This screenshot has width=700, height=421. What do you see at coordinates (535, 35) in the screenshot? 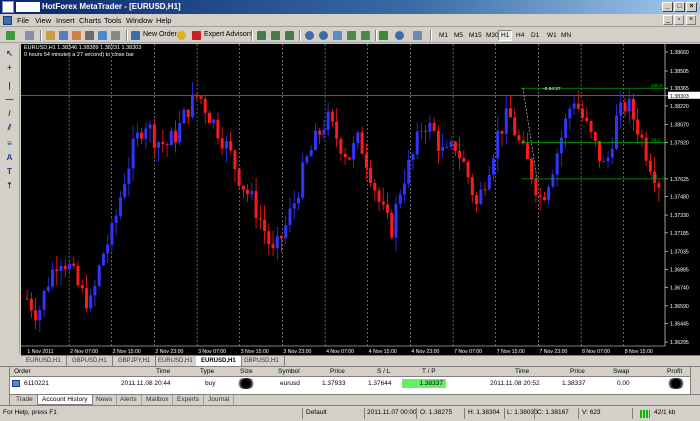
I see `timeframe-d1: D1` at bounding box center [535, 35].